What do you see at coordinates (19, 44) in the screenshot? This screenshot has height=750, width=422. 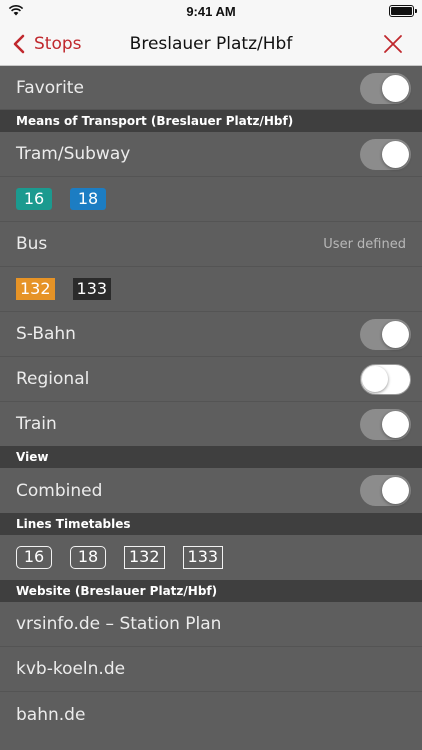 I see `chevron-left-icon` at bounding box center [19, 44].